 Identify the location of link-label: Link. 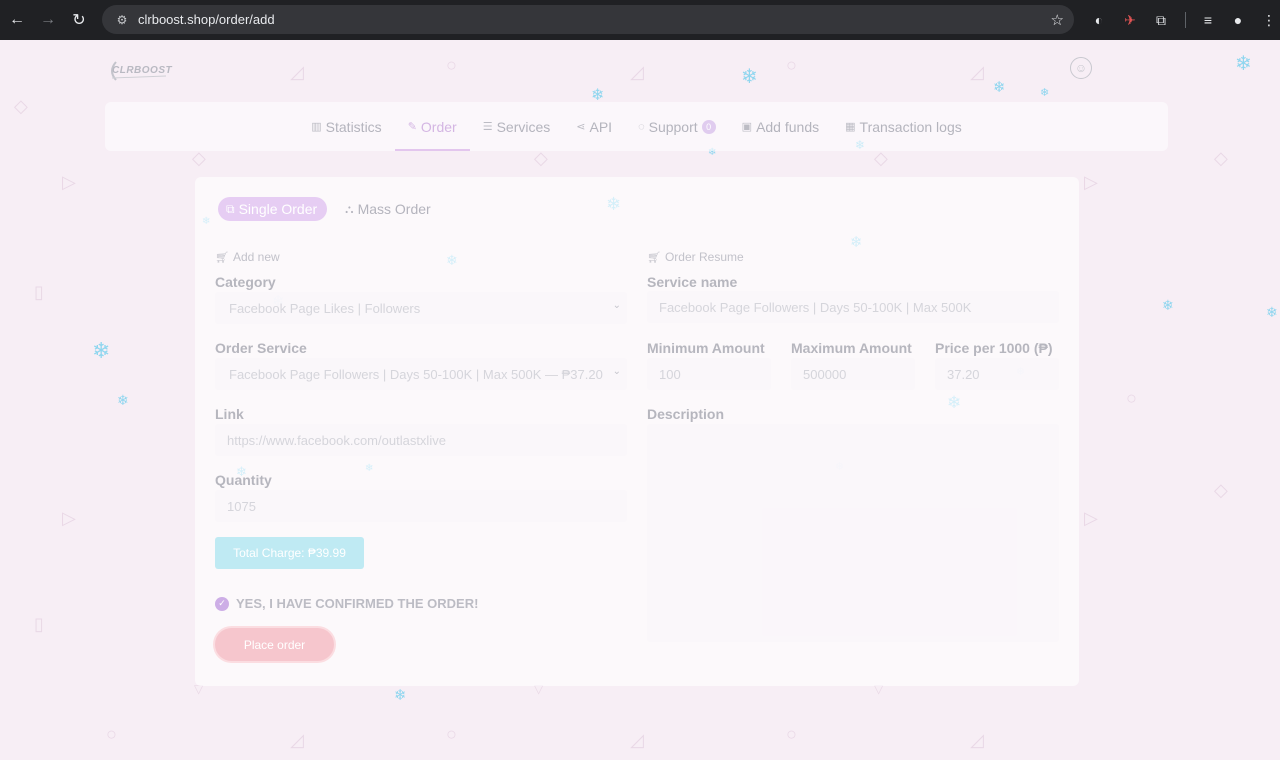
(229, 414).